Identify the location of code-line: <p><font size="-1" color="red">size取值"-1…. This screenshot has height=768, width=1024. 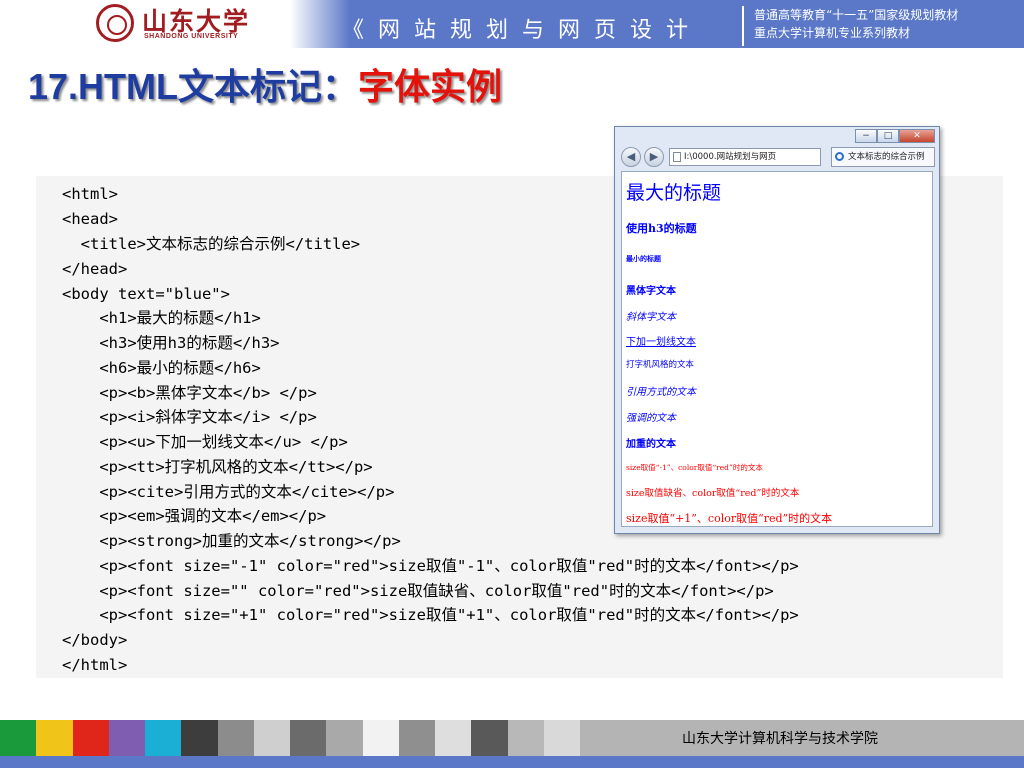
(430, 566).